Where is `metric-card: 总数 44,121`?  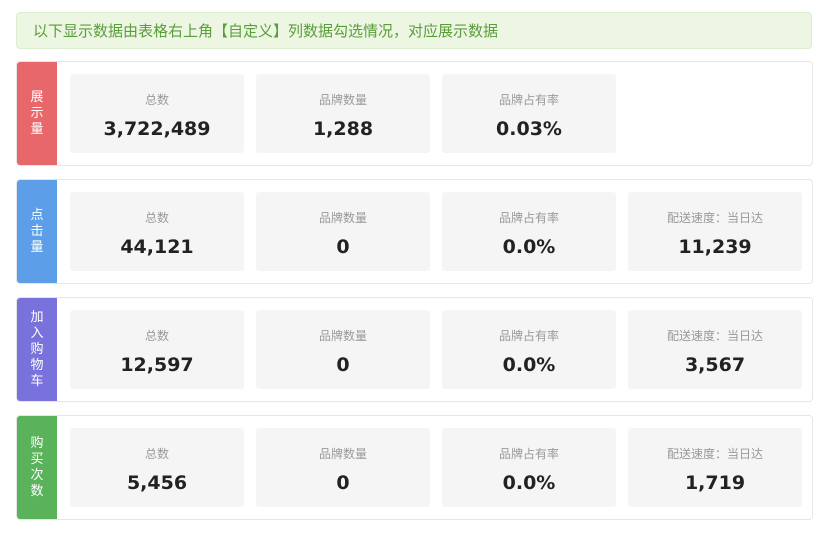 metric-card: 总数 44,121 is located at coordinates (157, 231).